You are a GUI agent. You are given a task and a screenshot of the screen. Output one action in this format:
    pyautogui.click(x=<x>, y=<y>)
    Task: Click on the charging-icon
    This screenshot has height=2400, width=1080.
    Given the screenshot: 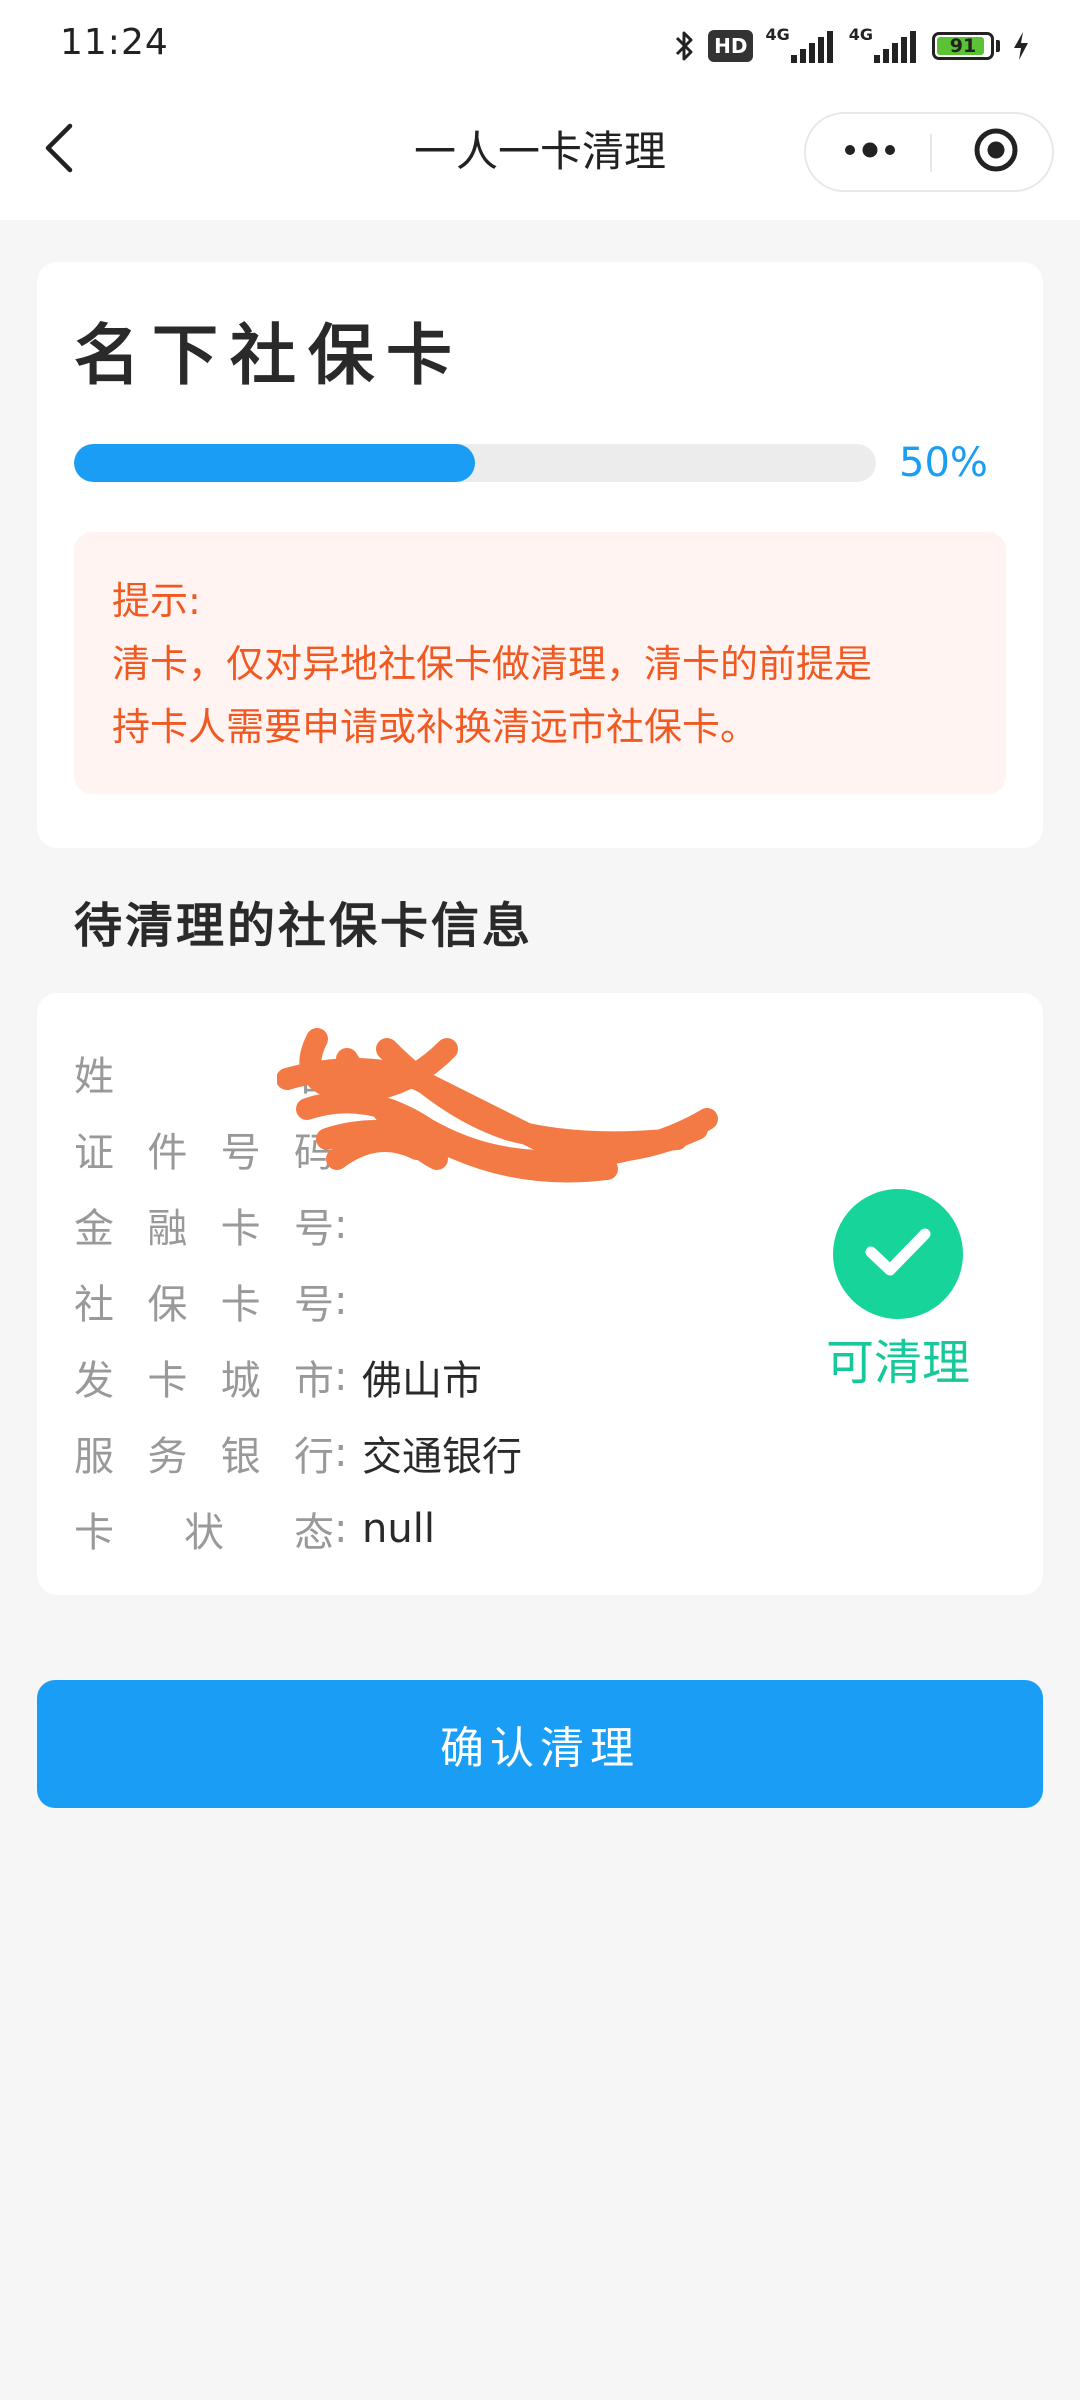 What is the action you would take?
    pyautogui.click(x=1021, y=46)
    